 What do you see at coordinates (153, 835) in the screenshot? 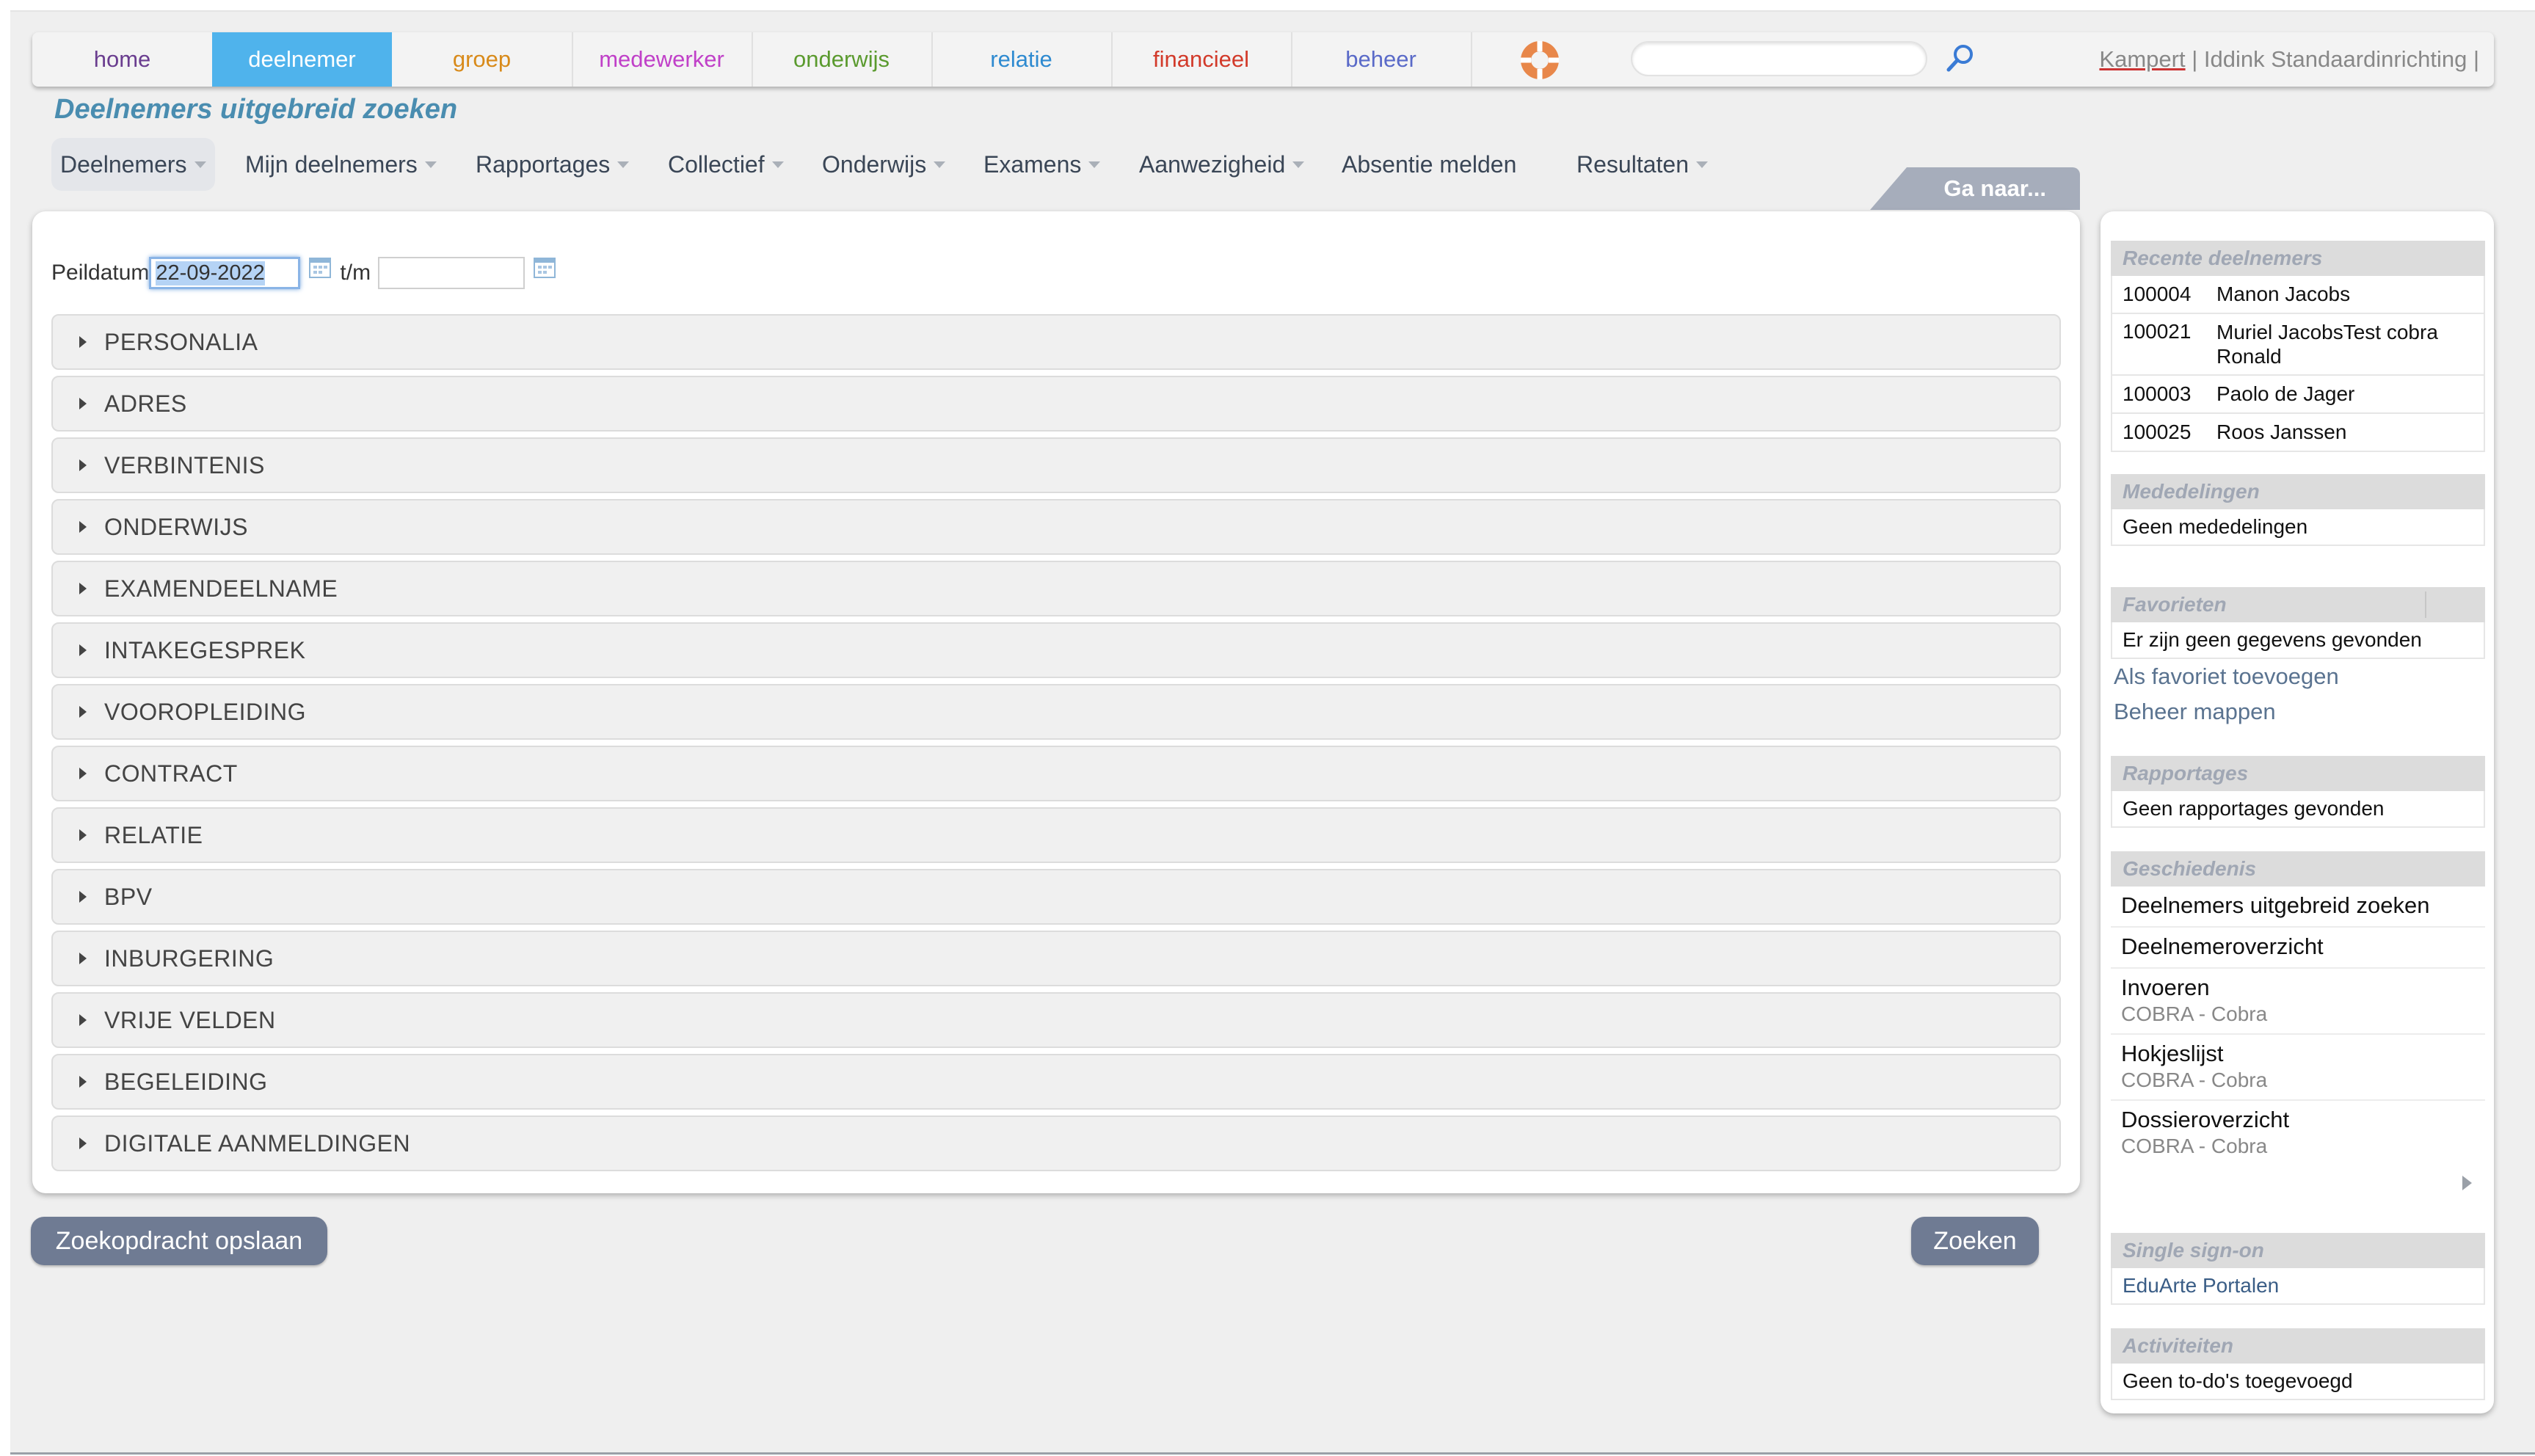
I see `section-label: RELATIE` at bounding box center [153, 835].